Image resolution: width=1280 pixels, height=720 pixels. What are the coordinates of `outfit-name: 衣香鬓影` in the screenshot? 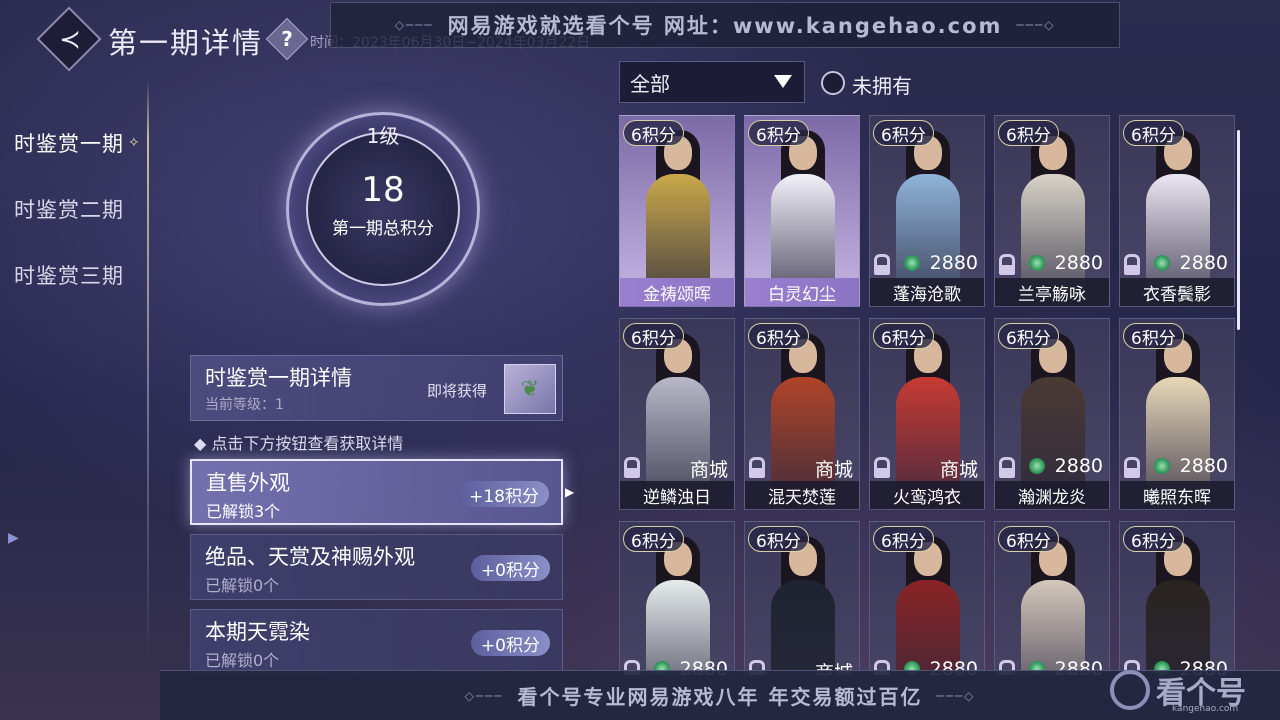 It's located at (1177, 292).